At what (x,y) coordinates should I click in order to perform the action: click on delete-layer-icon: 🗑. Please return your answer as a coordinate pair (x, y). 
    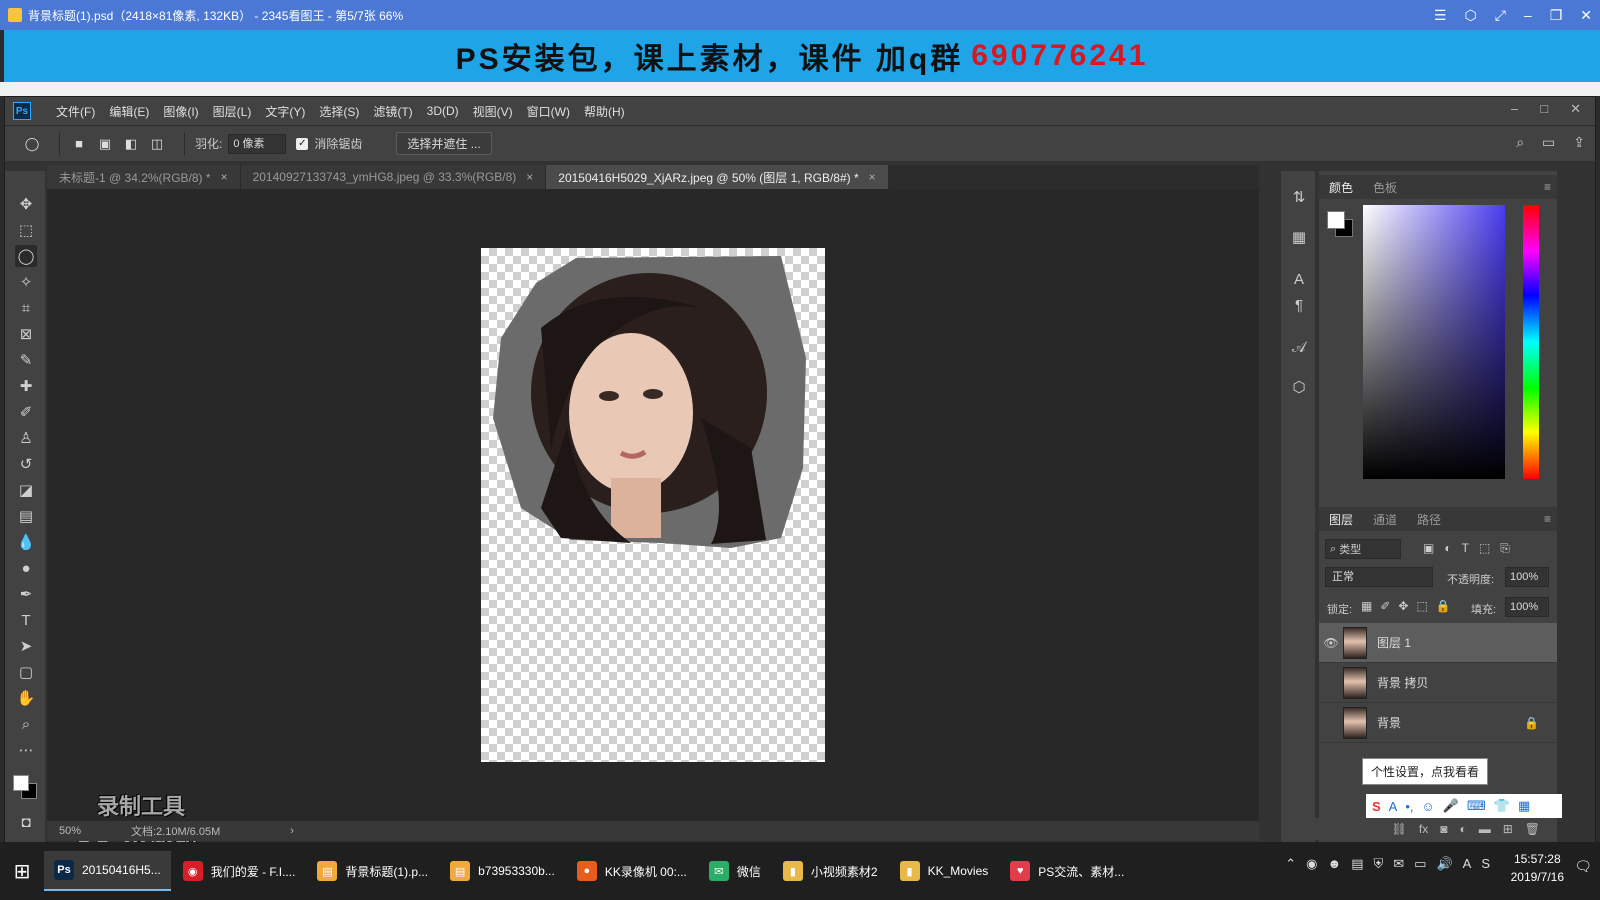
    Looking at the image, I should click on (1532, 829).